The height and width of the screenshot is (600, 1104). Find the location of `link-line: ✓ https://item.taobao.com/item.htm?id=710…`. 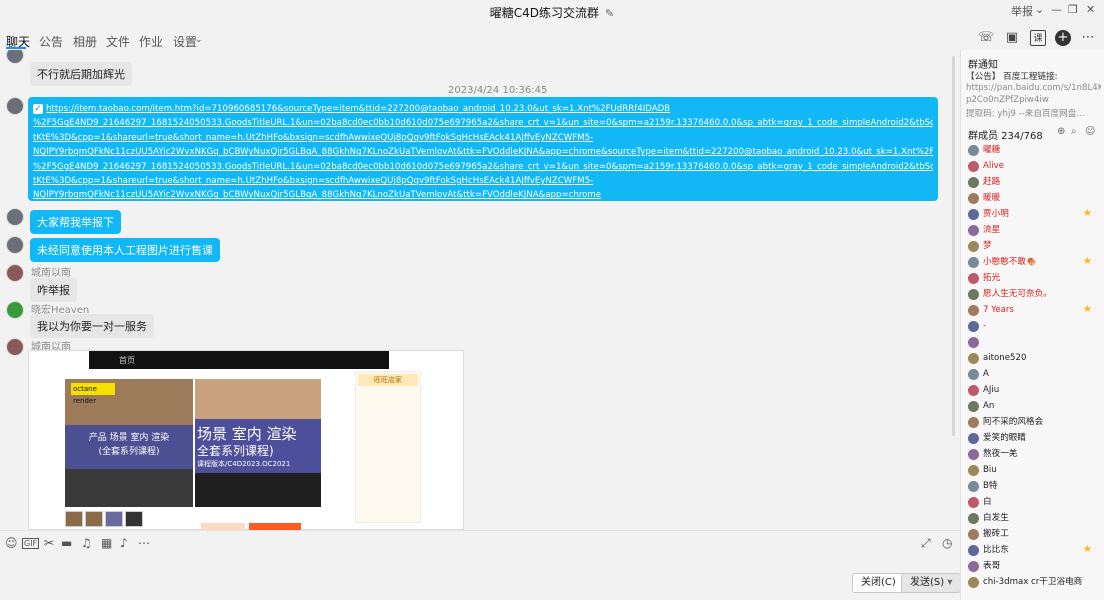

link-line: ✓ https://item.taobao.com/item.htm?id=710… is located at coordinates (483, 109).